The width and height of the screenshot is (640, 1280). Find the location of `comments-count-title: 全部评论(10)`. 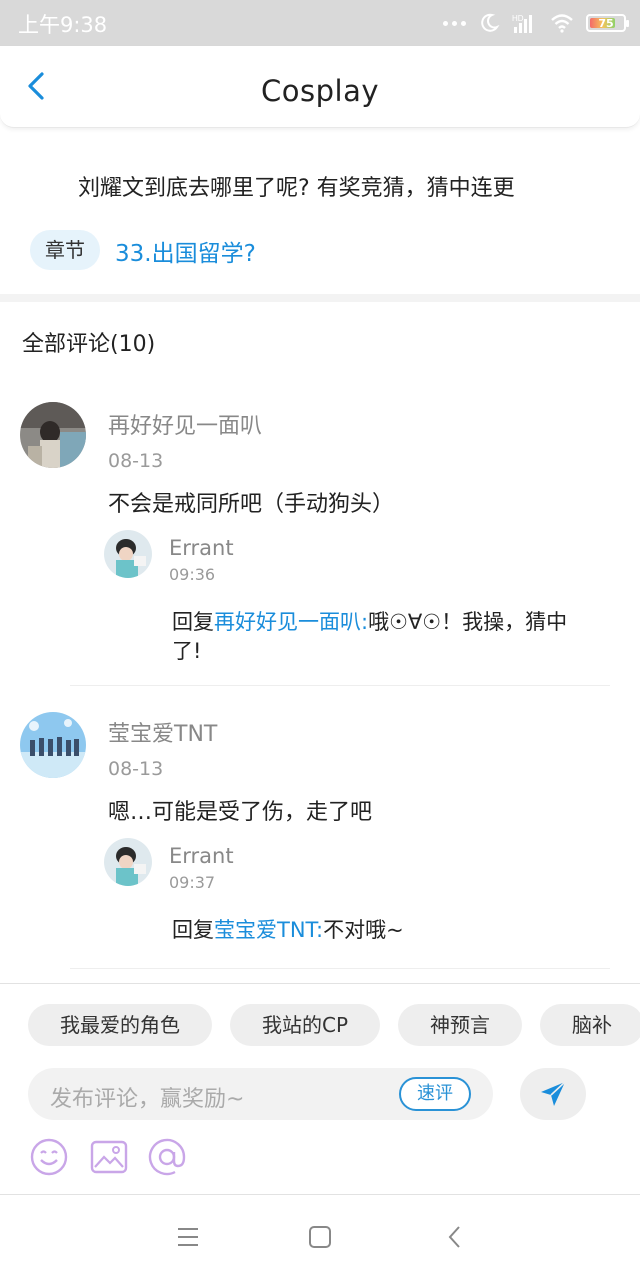

comments-count-title: 全部评论(10) is located at coordinates (89, 344).